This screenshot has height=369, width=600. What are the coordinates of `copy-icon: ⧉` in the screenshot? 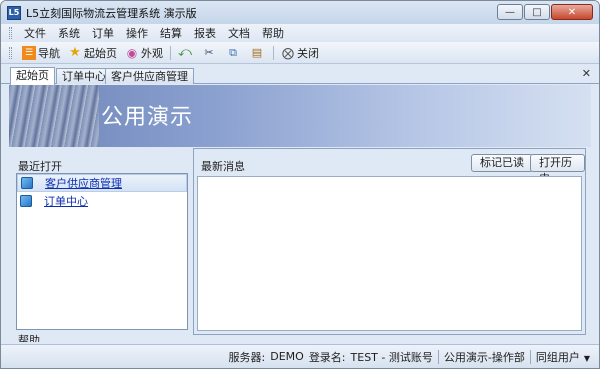 It's located at (233, 52).